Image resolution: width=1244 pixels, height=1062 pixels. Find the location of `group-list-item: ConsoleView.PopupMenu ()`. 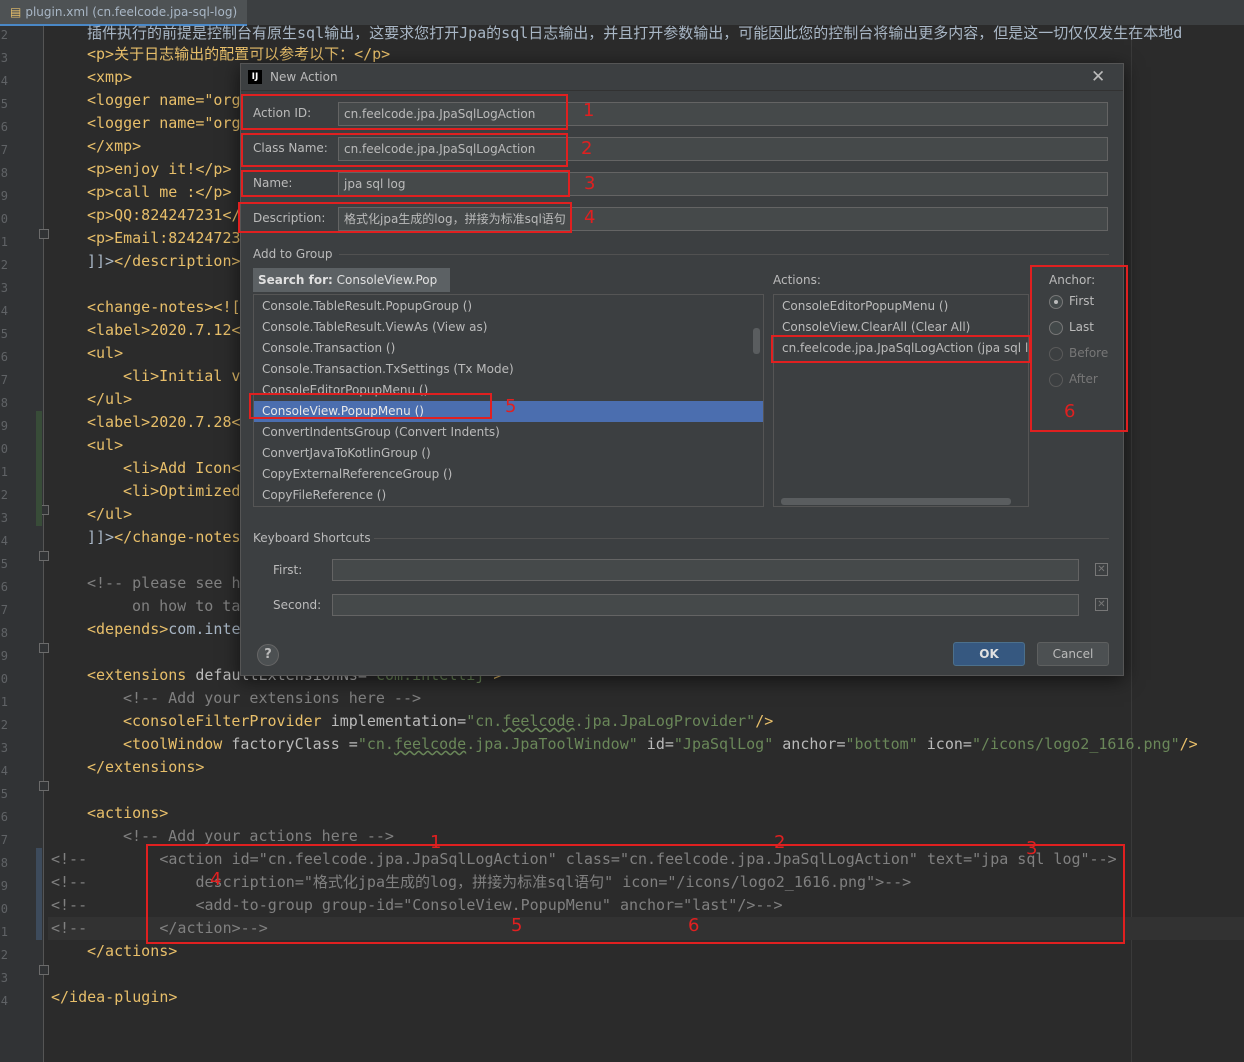

group-list-item: ConsoleView.PopupMenu () is located at coordinates (508, 411).